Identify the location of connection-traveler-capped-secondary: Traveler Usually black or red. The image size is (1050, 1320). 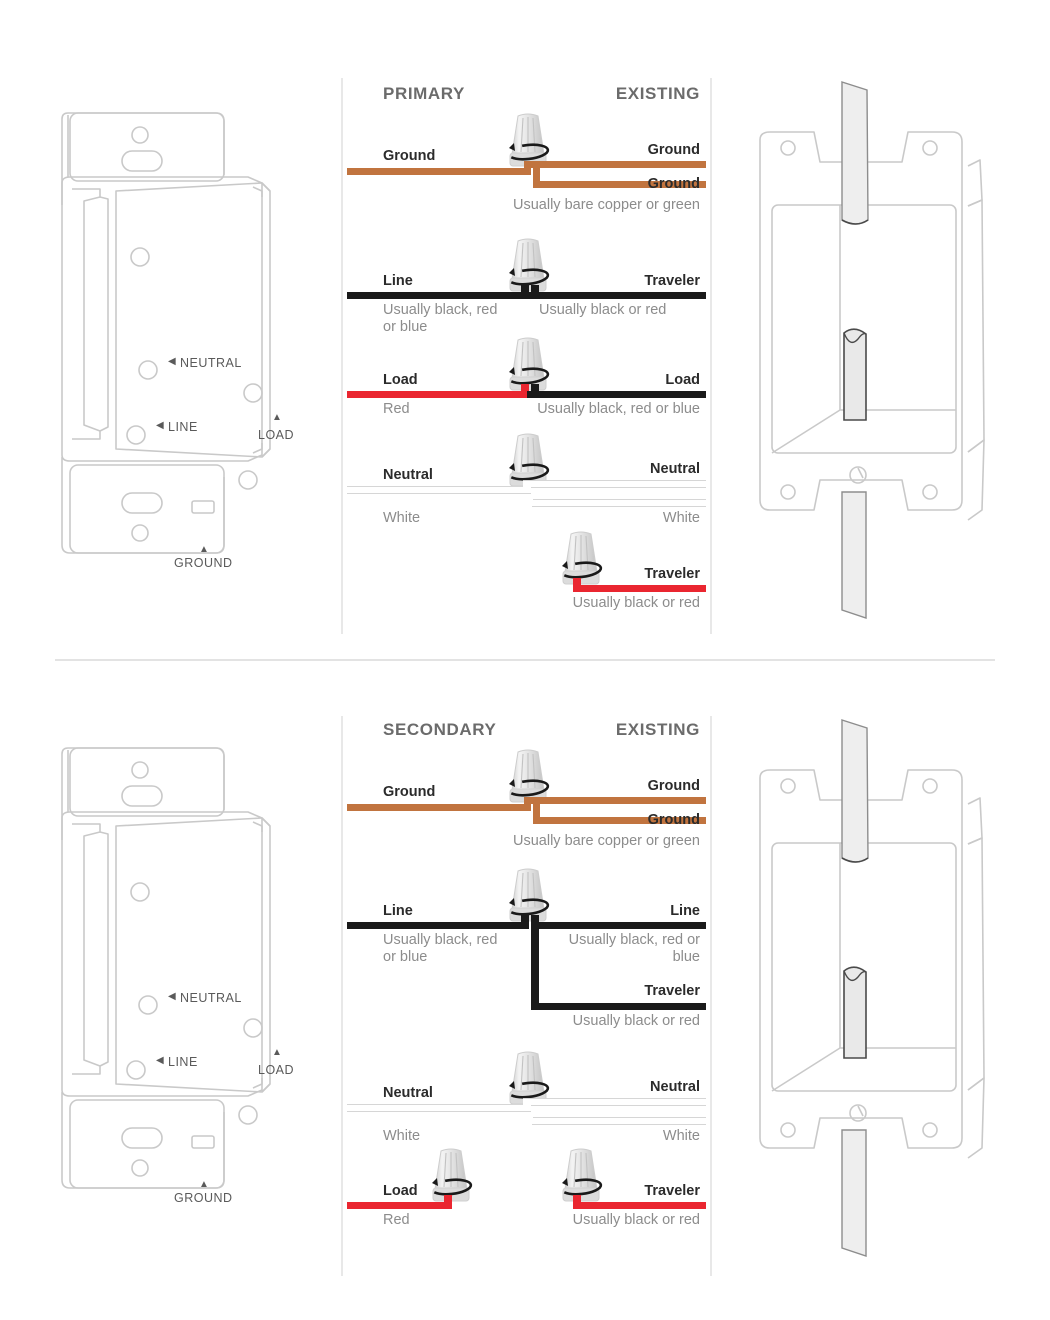
(525, 1195).